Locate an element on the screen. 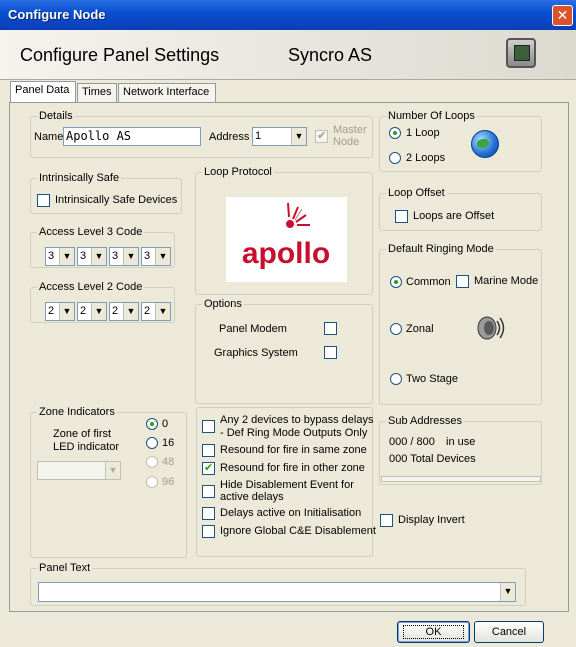 Image resolution: width=576 pixels, height=647 pixels. master-node-checkbox is located at coordinates (321, 136).